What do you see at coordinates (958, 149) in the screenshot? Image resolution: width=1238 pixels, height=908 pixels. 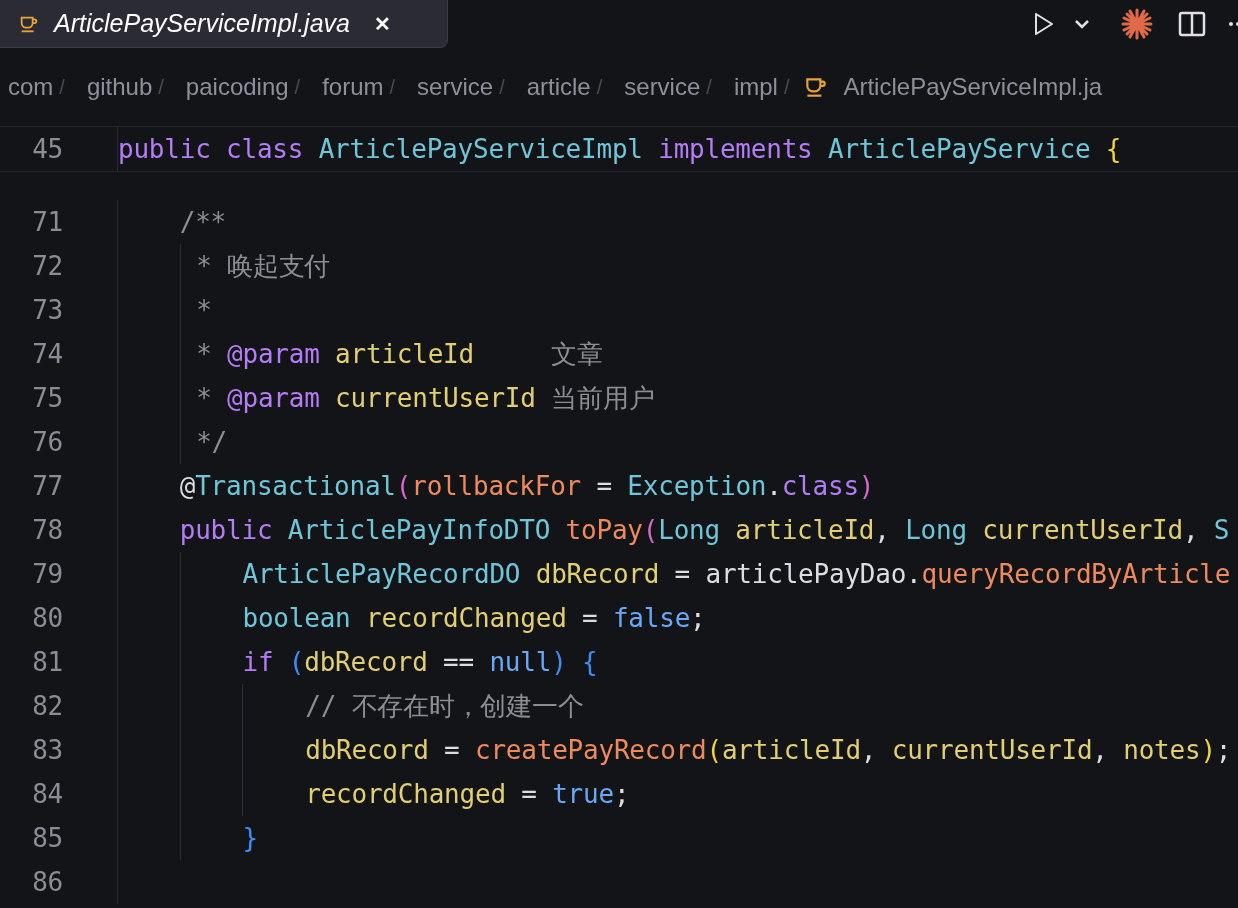 I see `code-token: ArticlePayService` at bounding box center [958, 149].